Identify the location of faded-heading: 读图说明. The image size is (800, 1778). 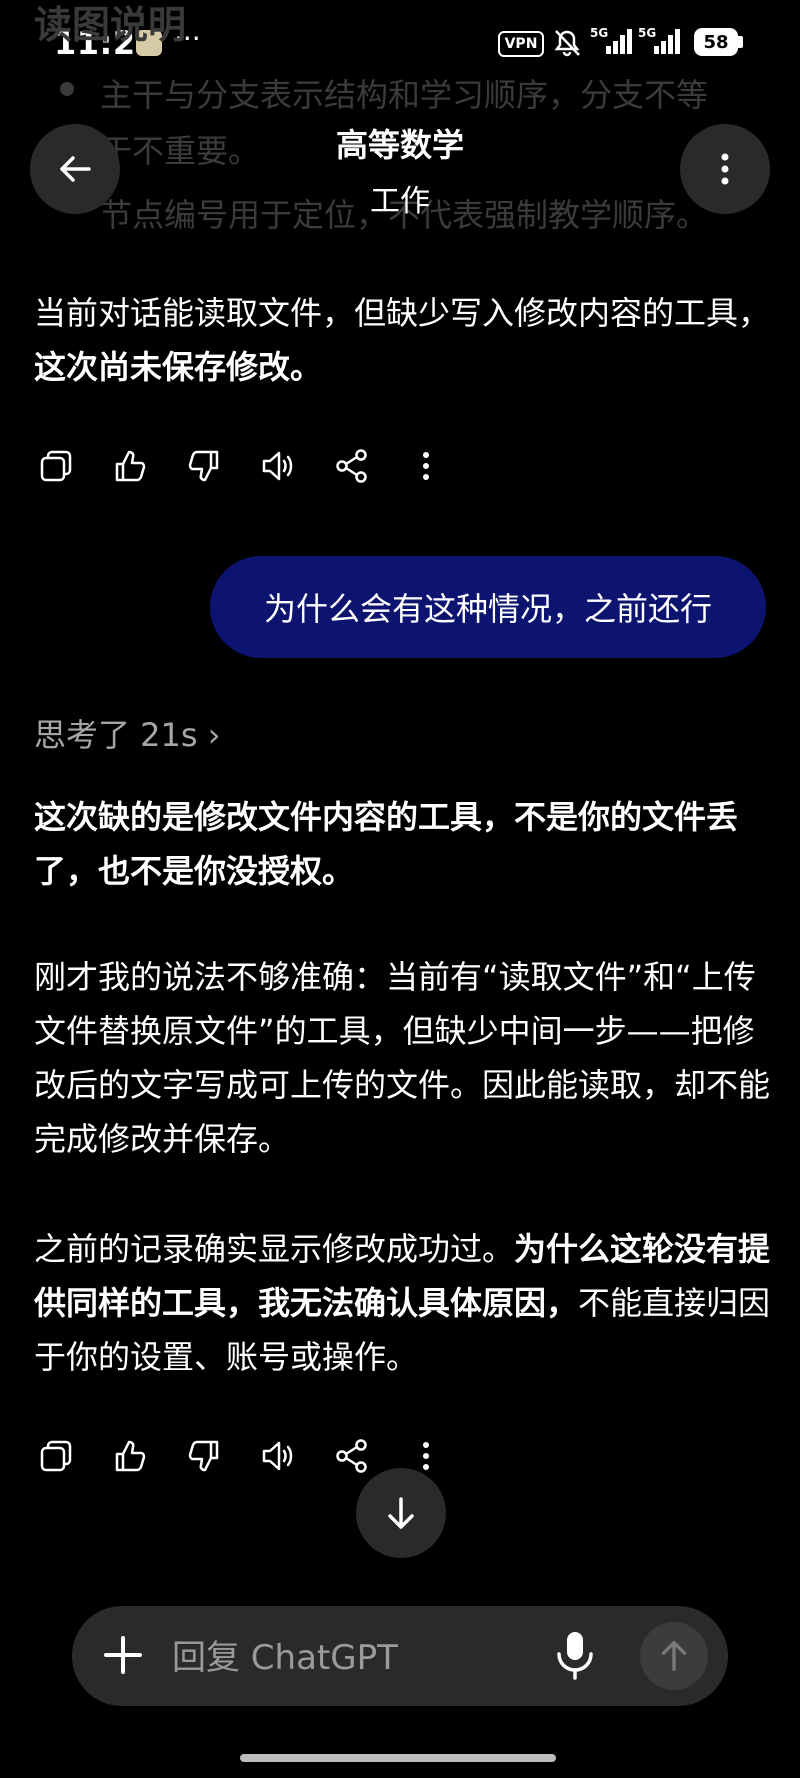
(110, 25).